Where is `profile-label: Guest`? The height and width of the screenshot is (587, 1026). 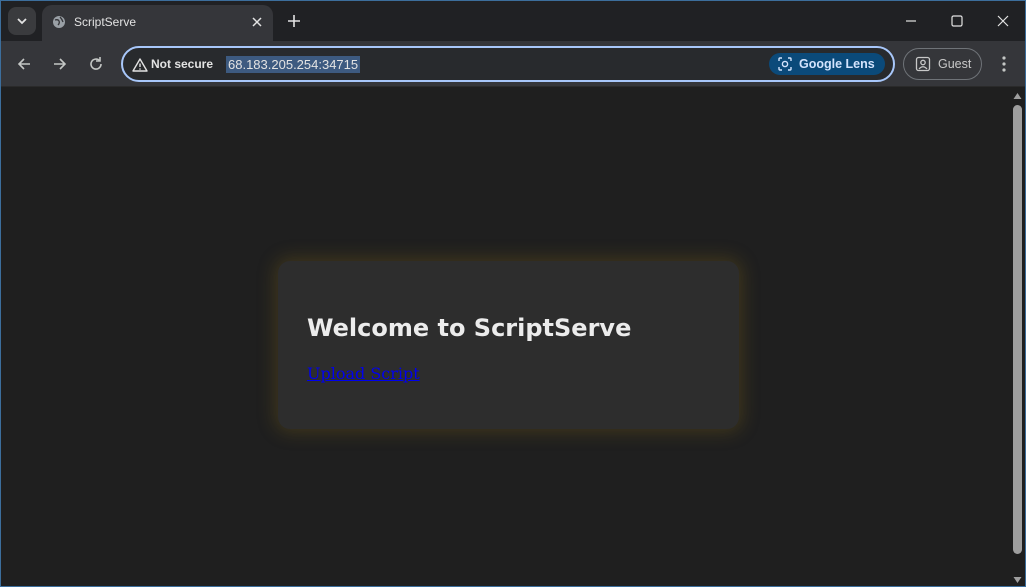 profile-label: Guest is located at coordinates (955, 64).